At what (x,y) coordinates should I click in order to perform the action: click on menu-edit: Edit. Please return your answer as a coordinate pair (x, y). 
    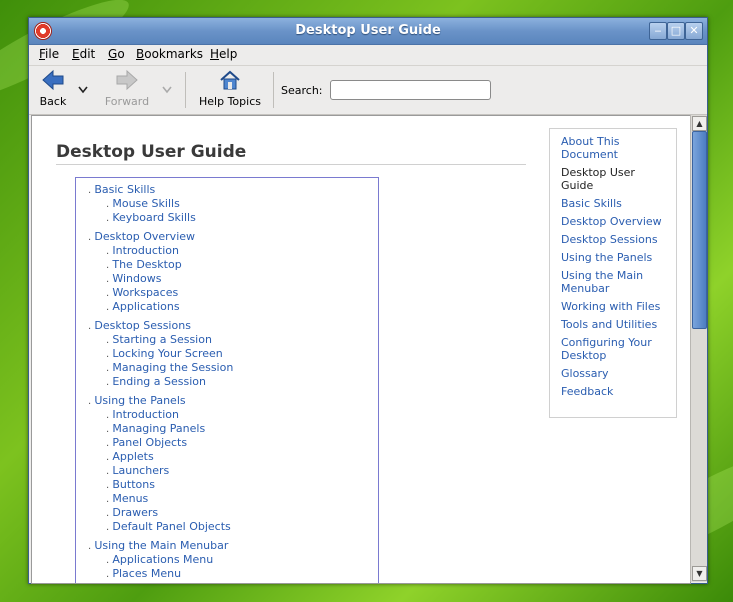
    Looking at the image, I should click on (83, 54).